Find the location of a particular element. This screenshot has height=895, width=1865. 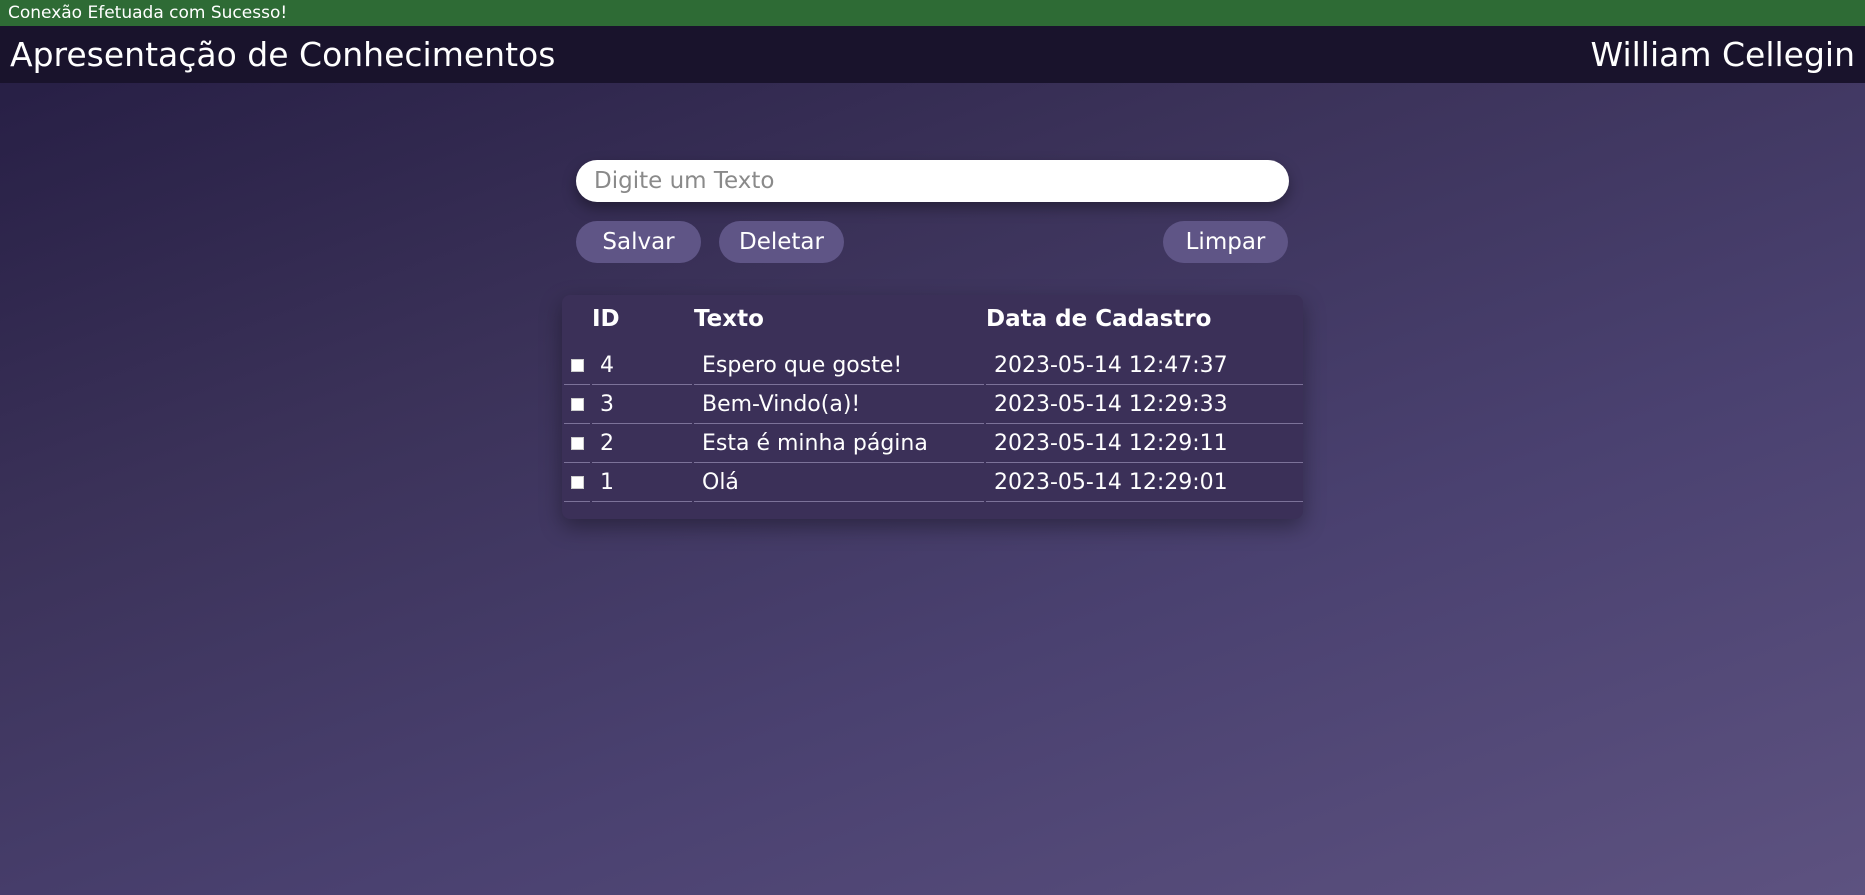

row-text: Esta é minha página is located at coordinates (839, 443).